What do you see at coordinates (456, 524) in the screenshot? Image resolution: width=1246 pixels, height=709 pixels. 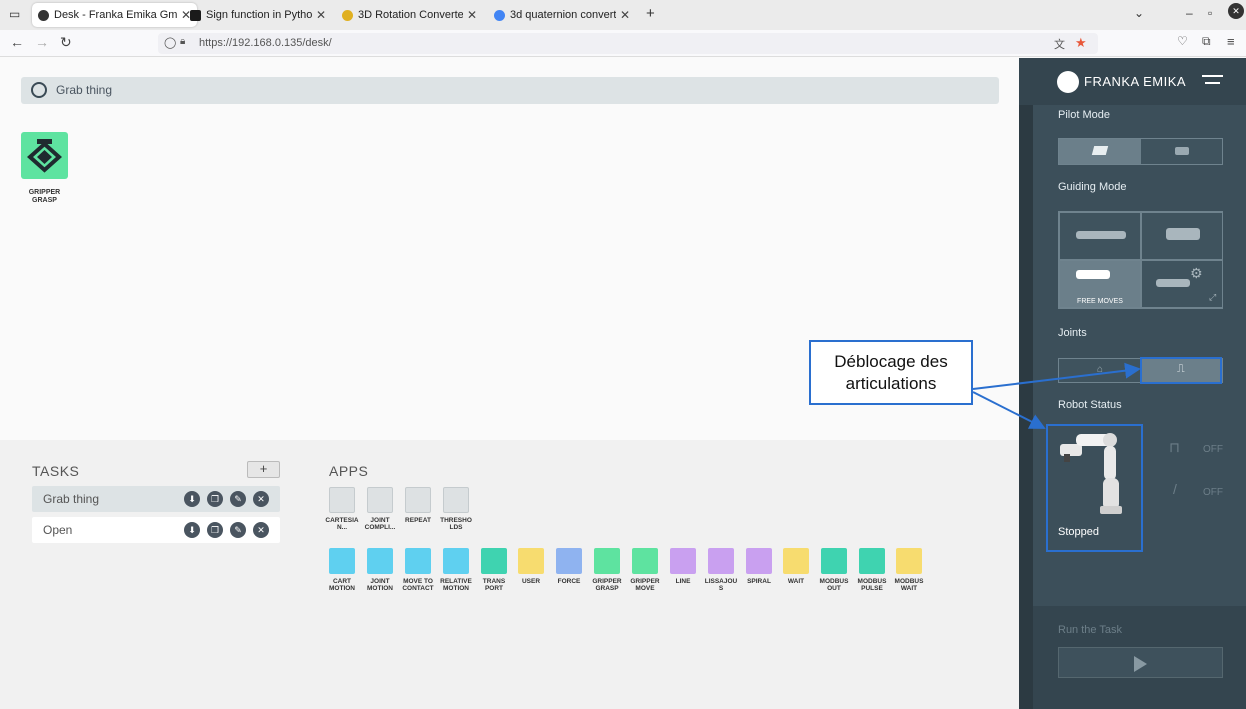 I see `app-label: THRESHO LDS` at bounding box center [456, 524].